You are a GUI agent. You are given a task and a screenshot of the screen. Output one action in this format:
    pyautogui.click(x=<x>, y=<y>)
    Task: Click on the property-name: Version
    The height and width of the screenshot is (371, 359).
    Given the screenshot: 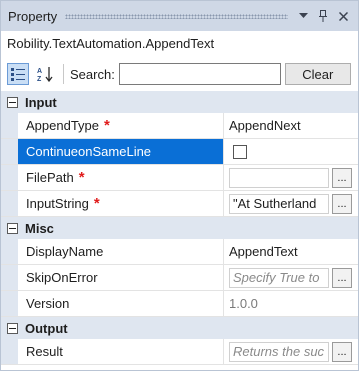 What is the action you would take?
    pyautogui.click(x=121, y=303)
    